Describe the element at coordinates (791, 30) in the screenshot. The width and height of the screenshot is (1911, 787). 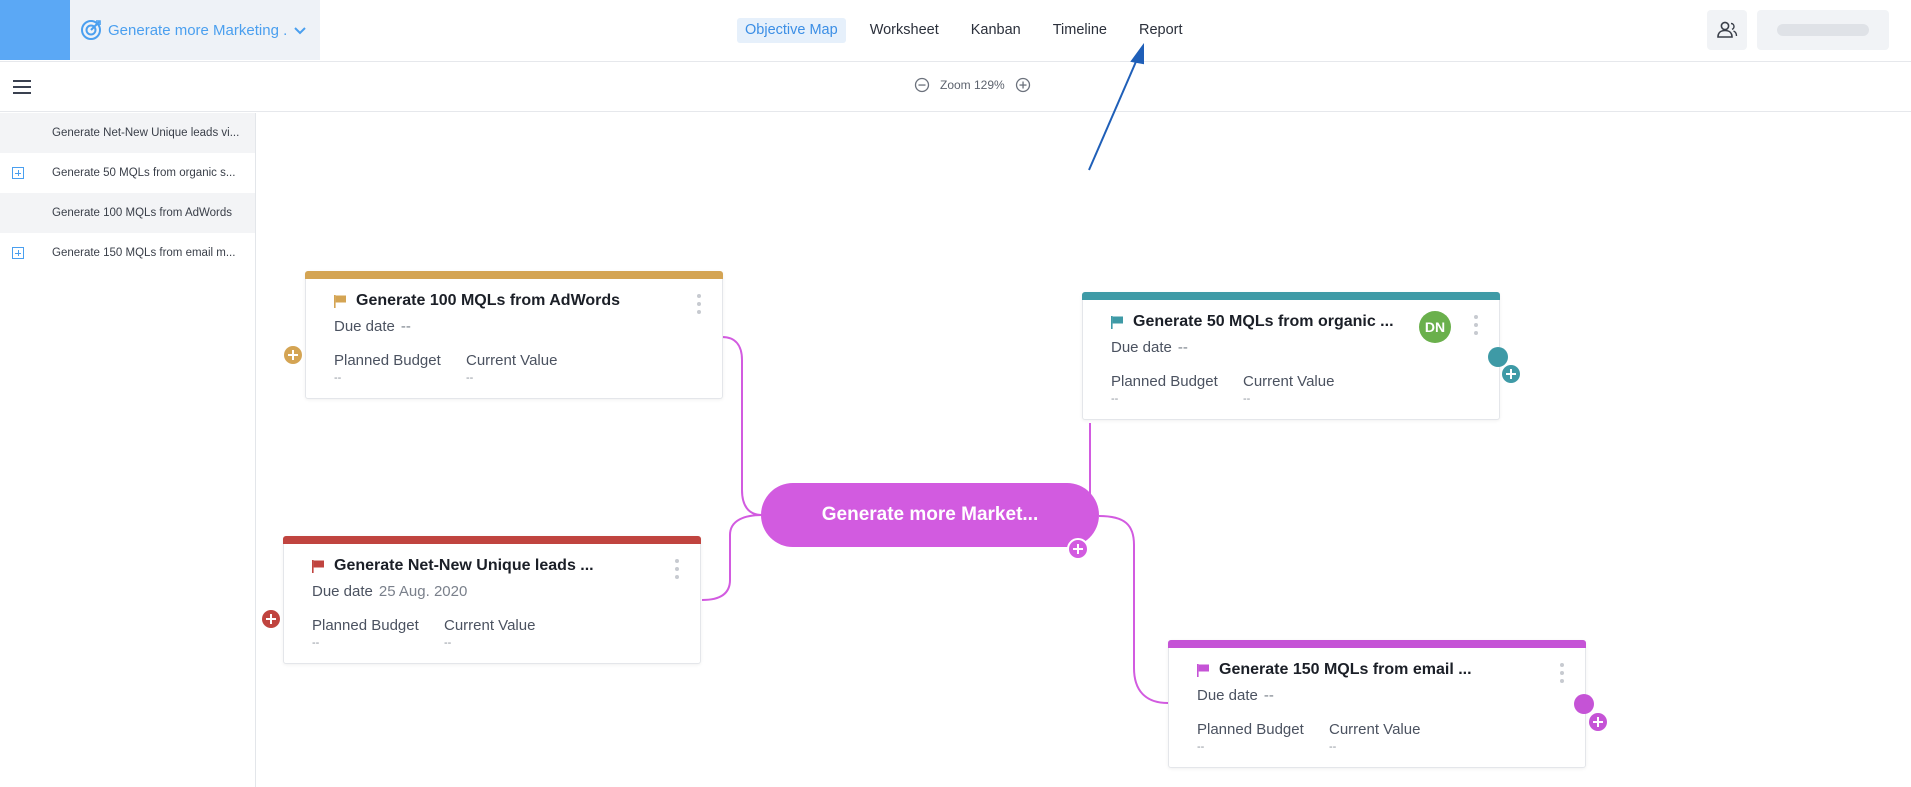
I see `tab-objective-map: Objective Map` at that location.